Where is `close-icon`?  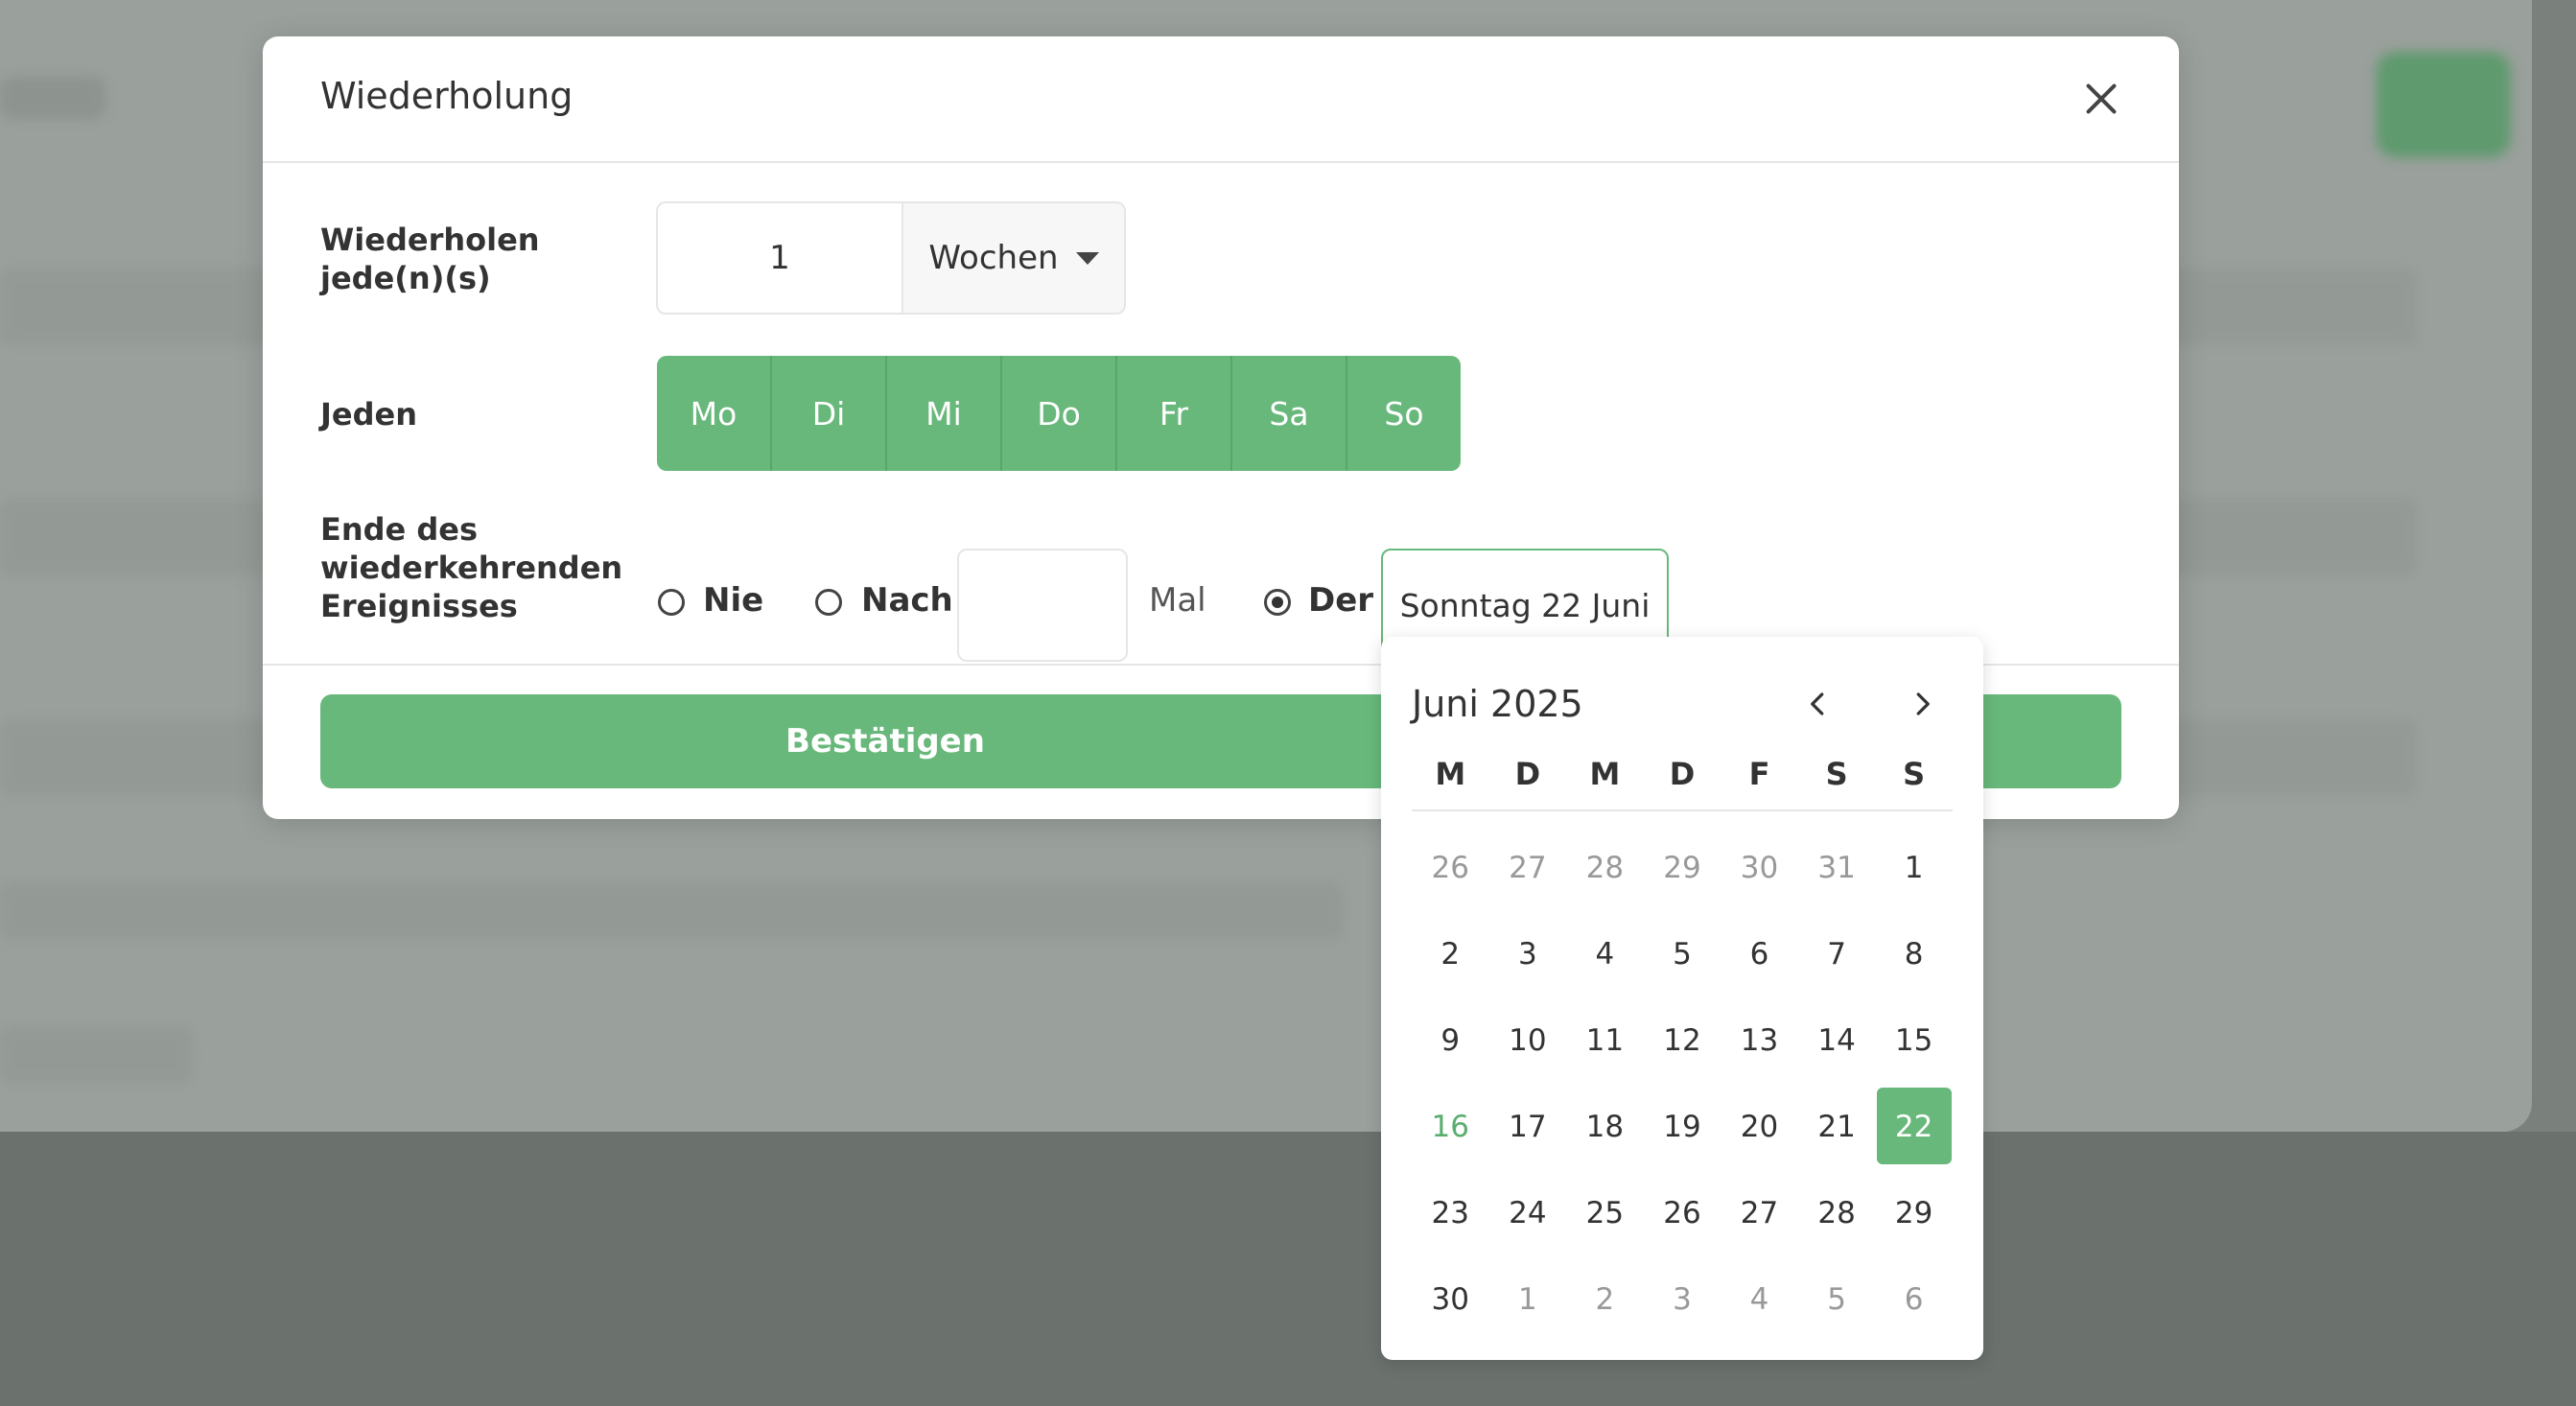
close-icon is located at coordinates (2101, 99).